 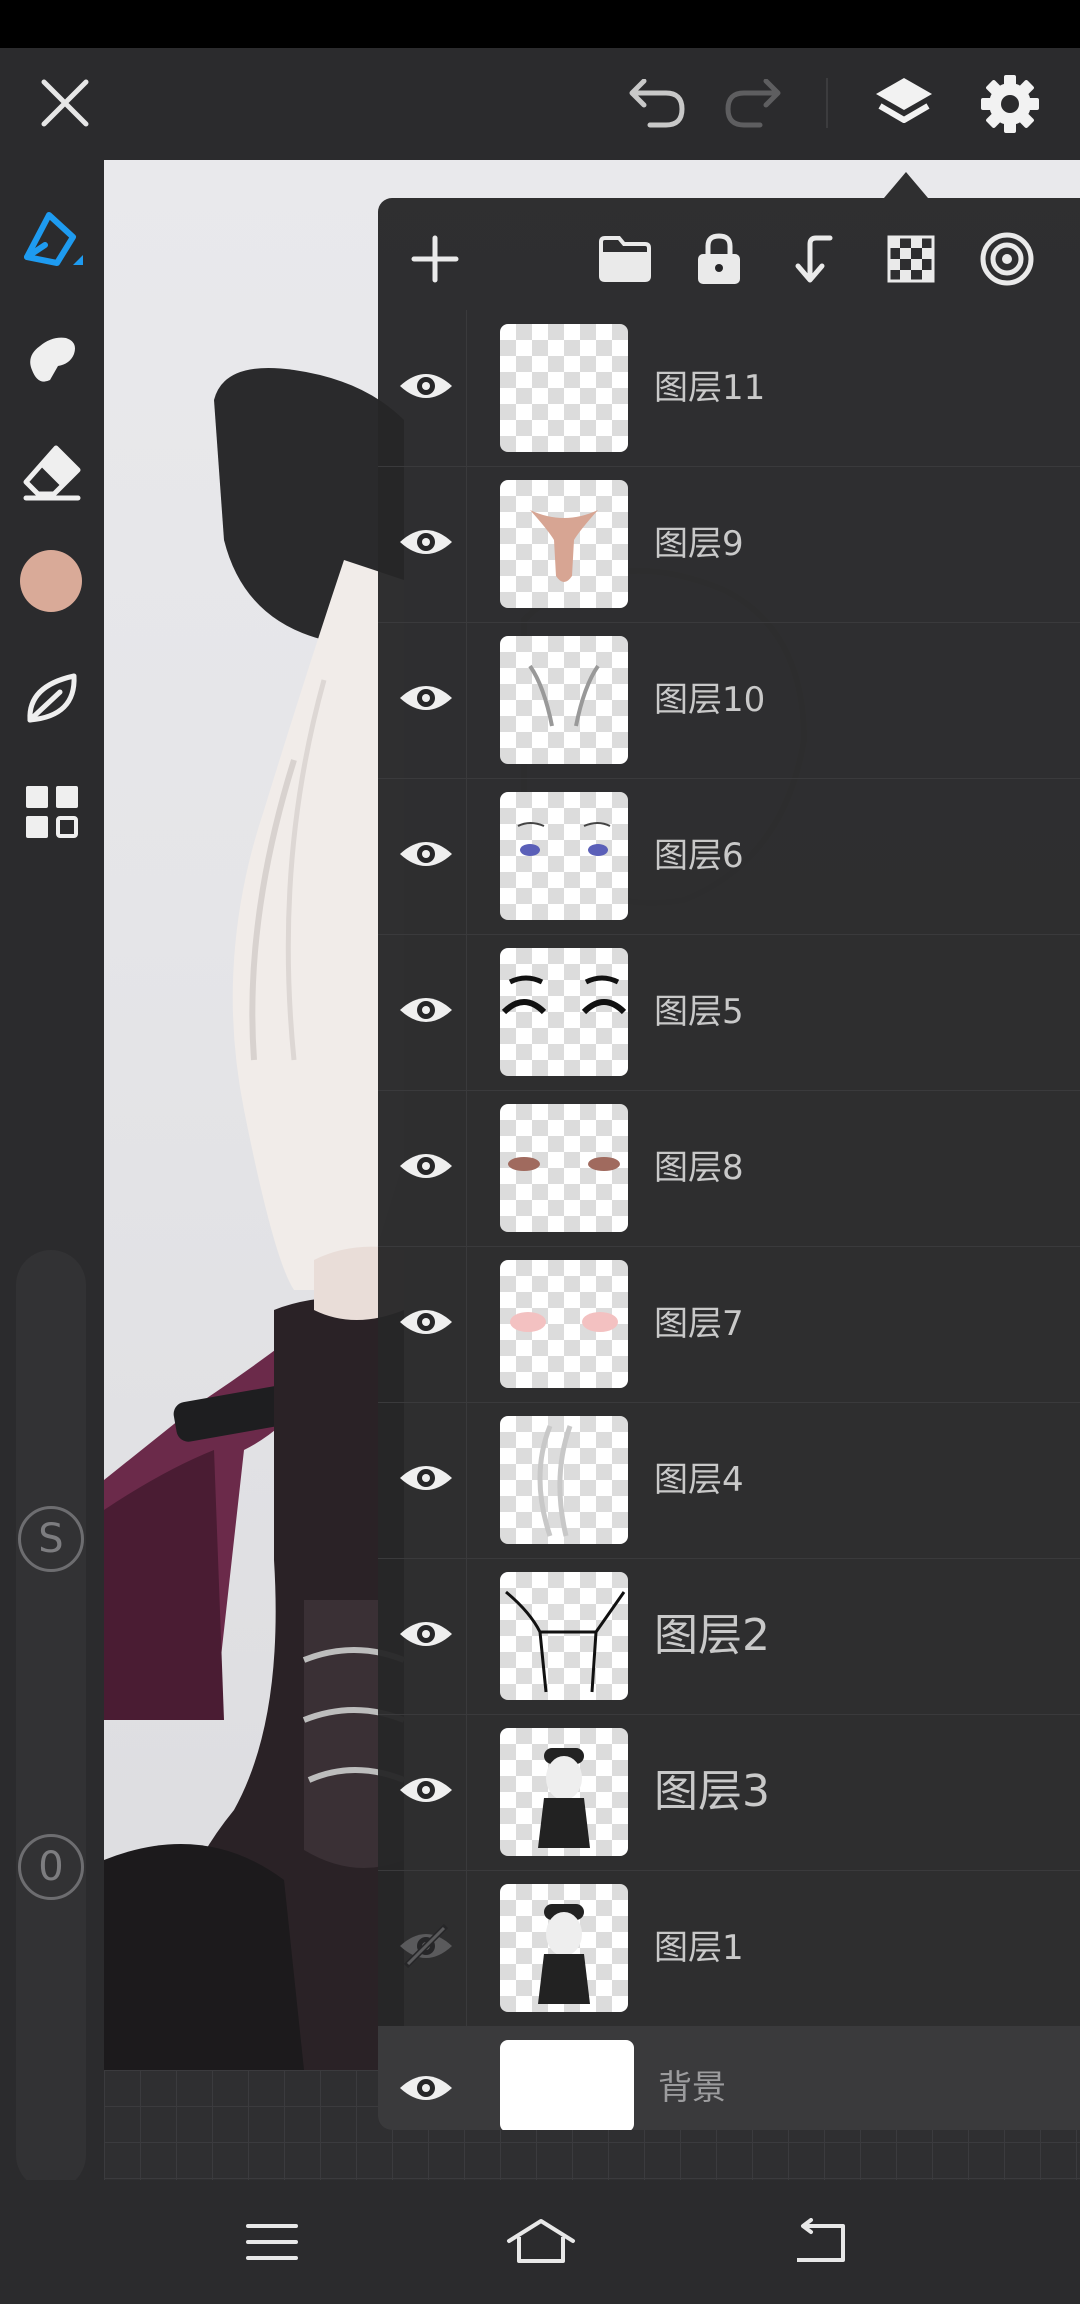 I want to click on smudge-tool-button, so click(x=52, y=358).